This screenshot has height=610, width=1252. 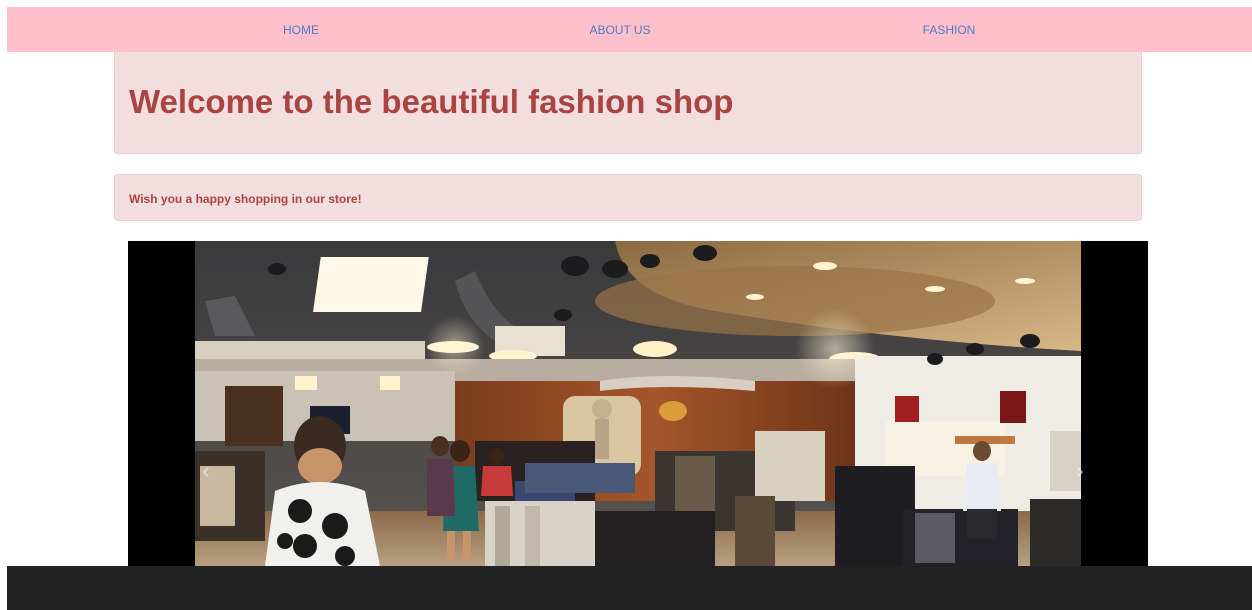 I want to click on page-footer, so click(x=629, y=588).